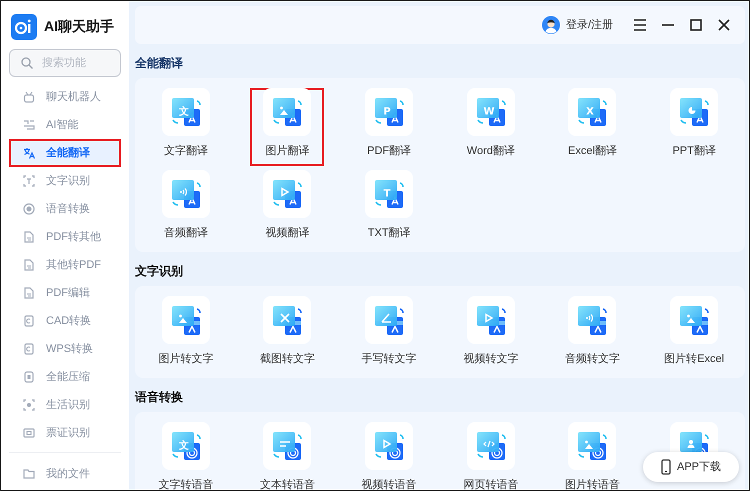 The image size is (750, 491). What do you see at coordinates (65, 153) in the screenshot?
I see `sidebar-item: 全能翻译` at bounding box center [65, 153].